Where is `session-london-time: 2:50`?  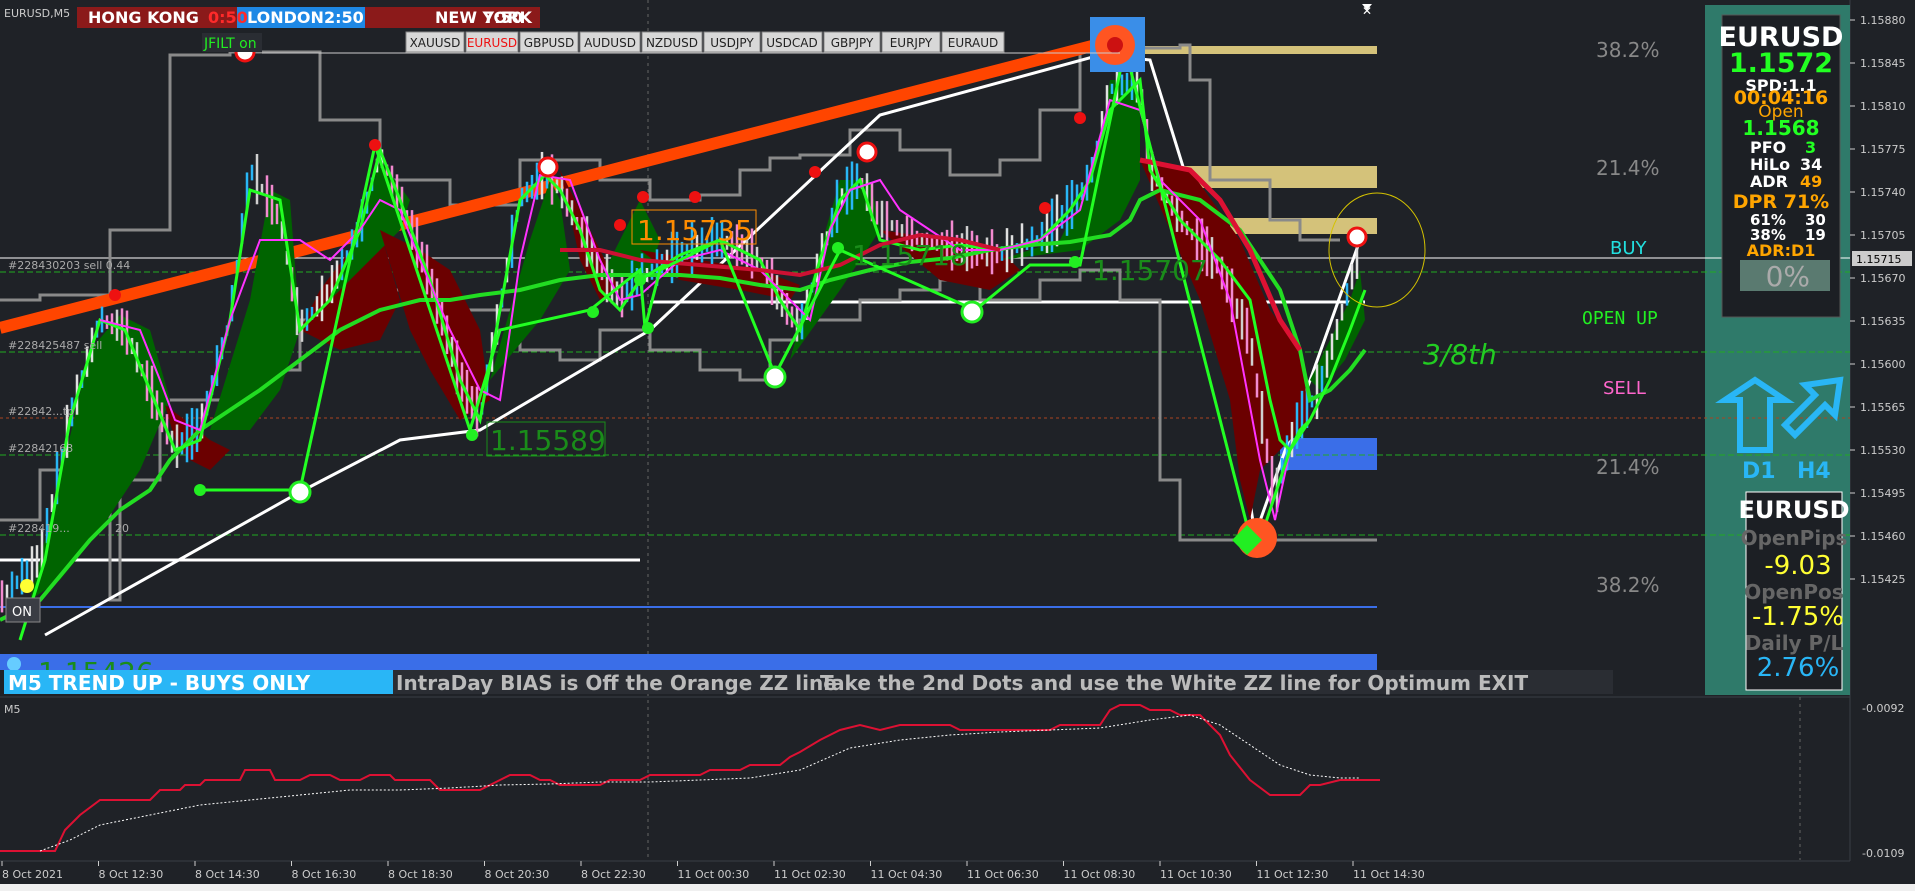 session-london-time: 2:50 is located at coordinates (344, 17).